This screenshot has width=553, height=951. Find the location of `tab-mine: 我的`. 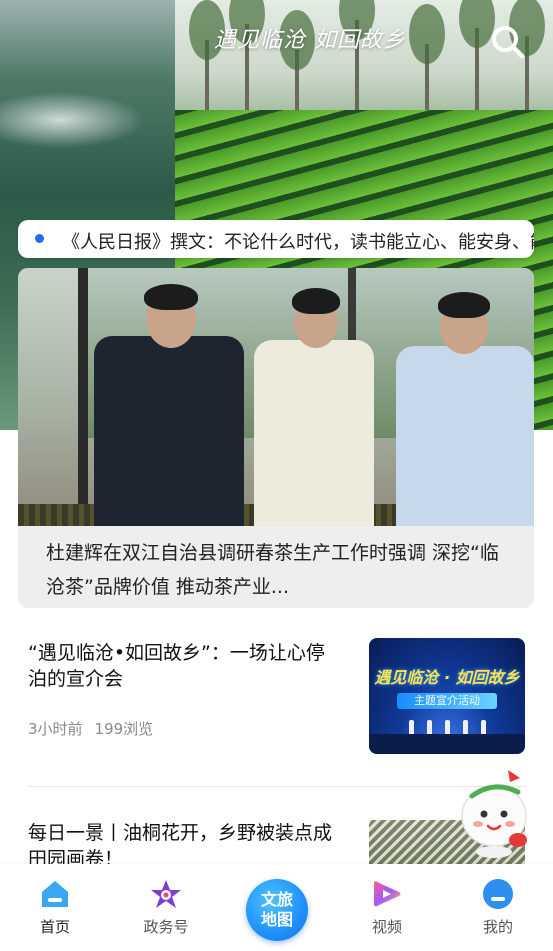

tab-mine: 我的 is located at coordinates (498, 907).